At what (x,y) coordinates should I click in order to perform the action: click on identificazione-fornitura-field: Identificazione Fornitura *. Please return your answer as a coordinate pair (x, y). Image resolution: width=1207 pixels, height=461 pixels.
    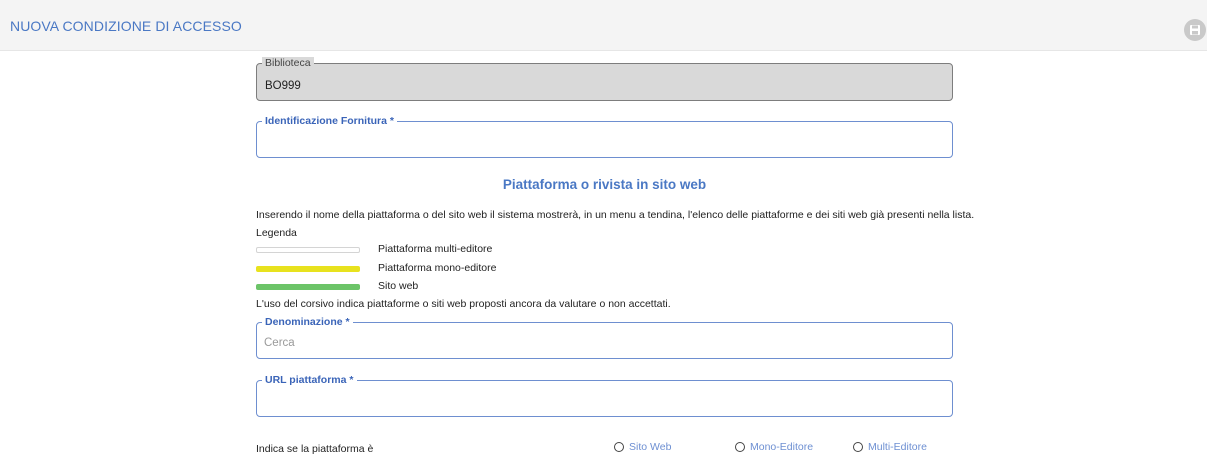
    Looking at the image, I should click on (604, 136).